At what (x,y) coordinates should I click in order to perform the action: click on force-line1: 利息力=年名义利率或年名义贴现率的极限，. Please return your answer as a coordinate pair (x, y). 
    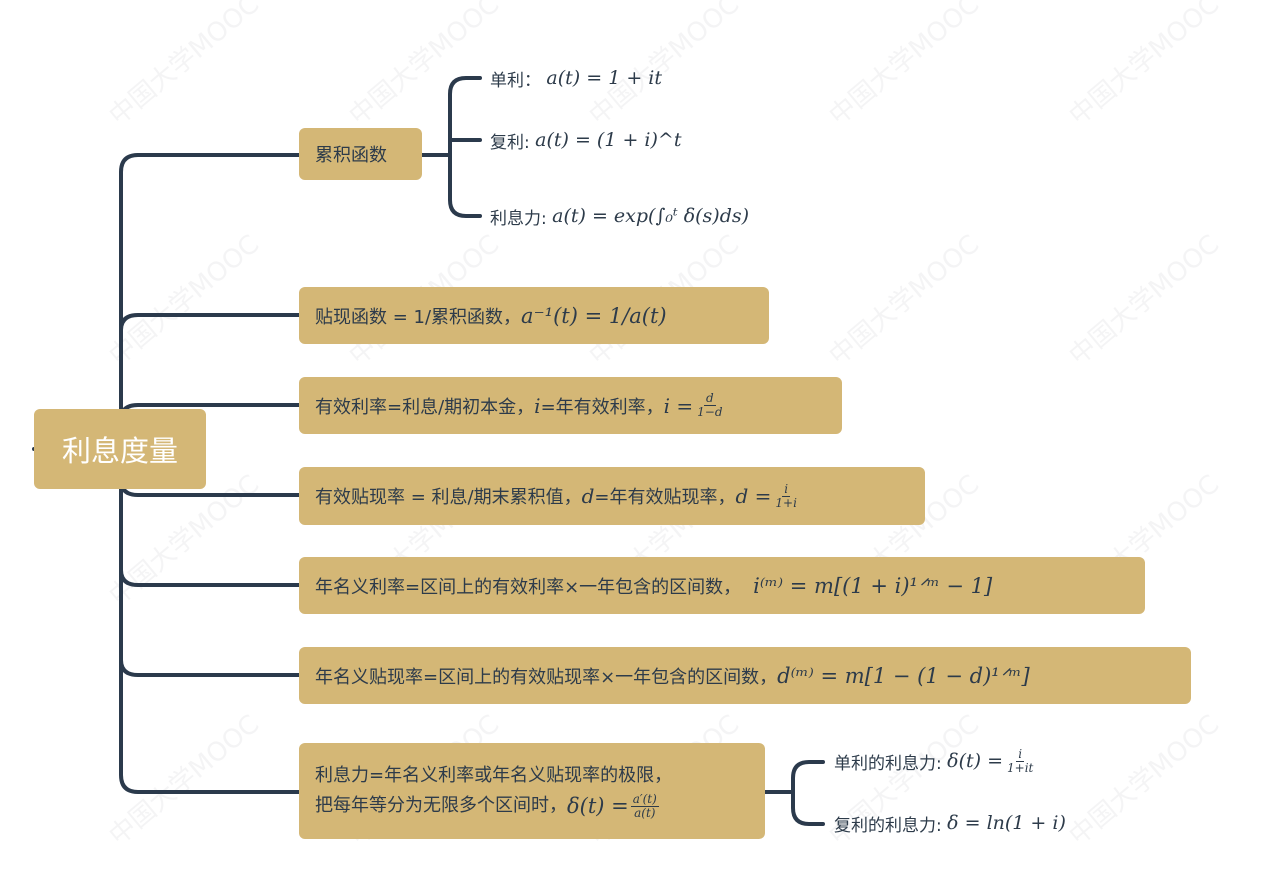
    Looking at the image, I should click on (494, 775).